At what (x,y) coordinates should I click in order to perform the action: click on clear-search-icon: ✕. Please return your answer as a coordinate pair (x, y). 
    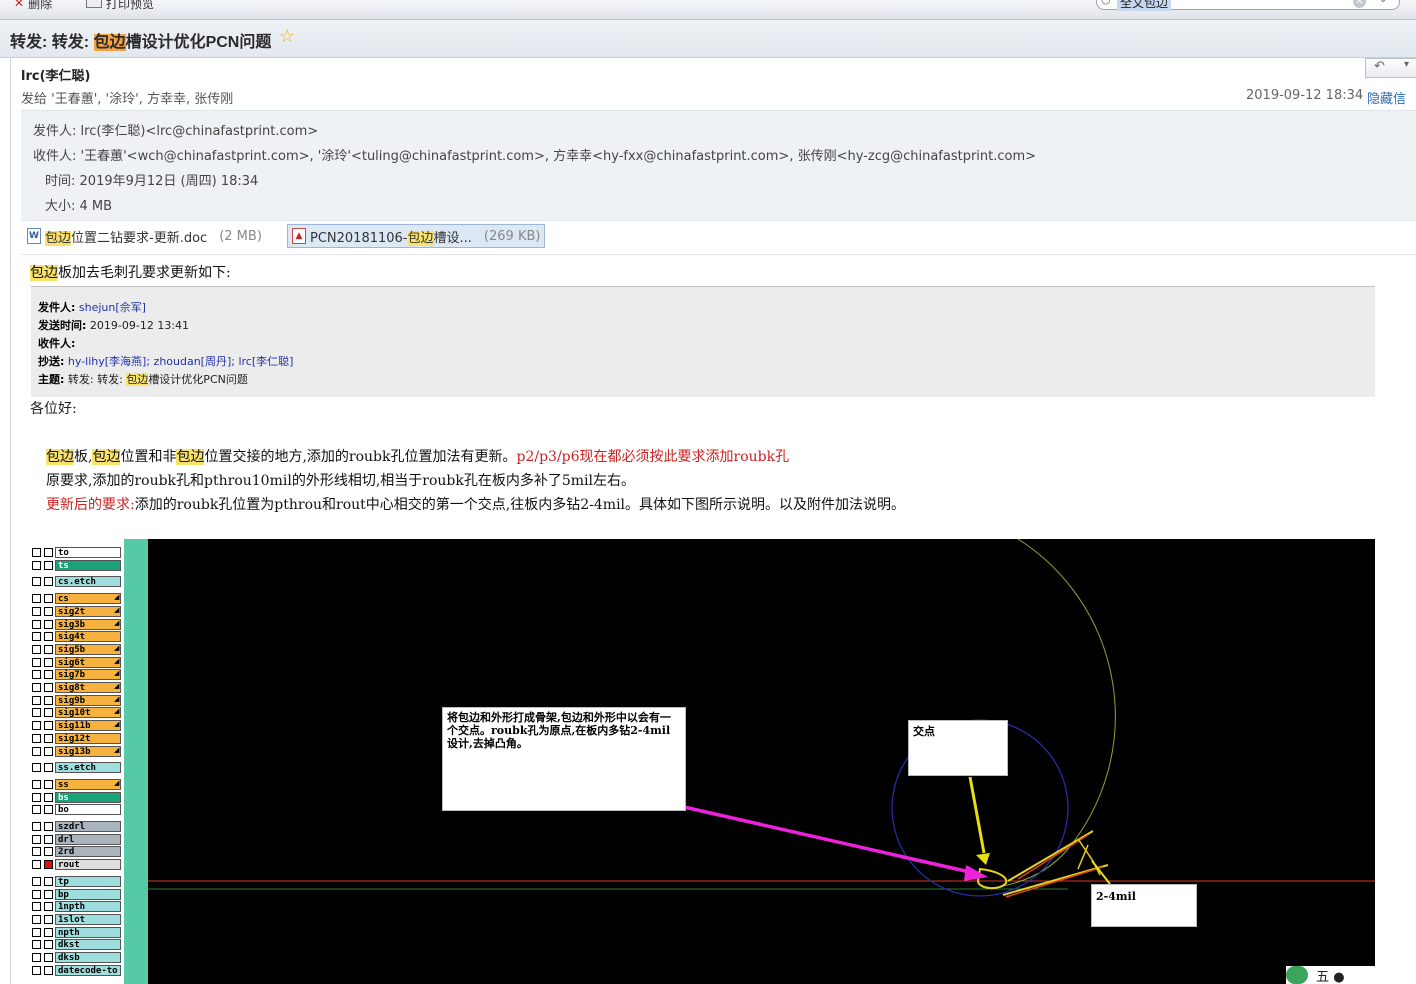
    Looking at the image, I should click on (1359, 4).